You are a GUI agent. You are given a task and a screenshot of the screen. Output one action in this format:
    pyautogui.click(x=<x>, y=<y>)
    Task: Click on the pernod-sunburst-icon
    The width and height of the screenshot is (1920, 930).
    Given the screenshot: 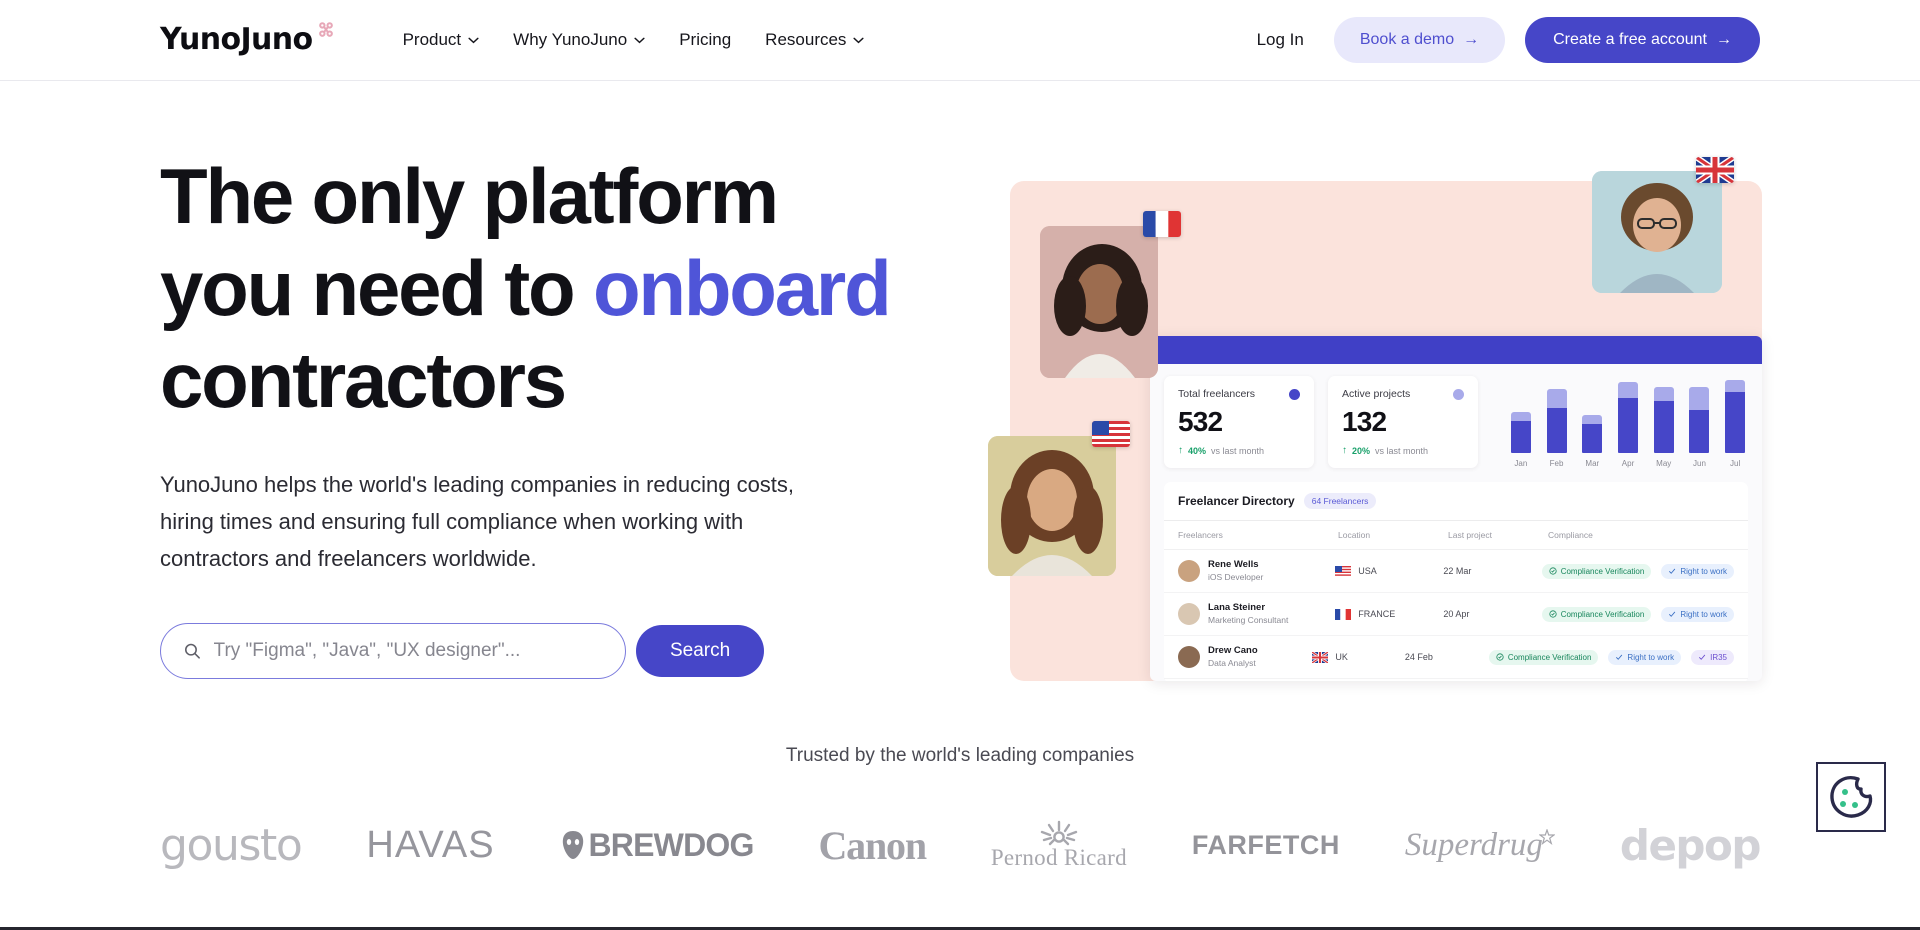 What is the action you would take?
    pyautogui.click(x=1059, y=833)
    